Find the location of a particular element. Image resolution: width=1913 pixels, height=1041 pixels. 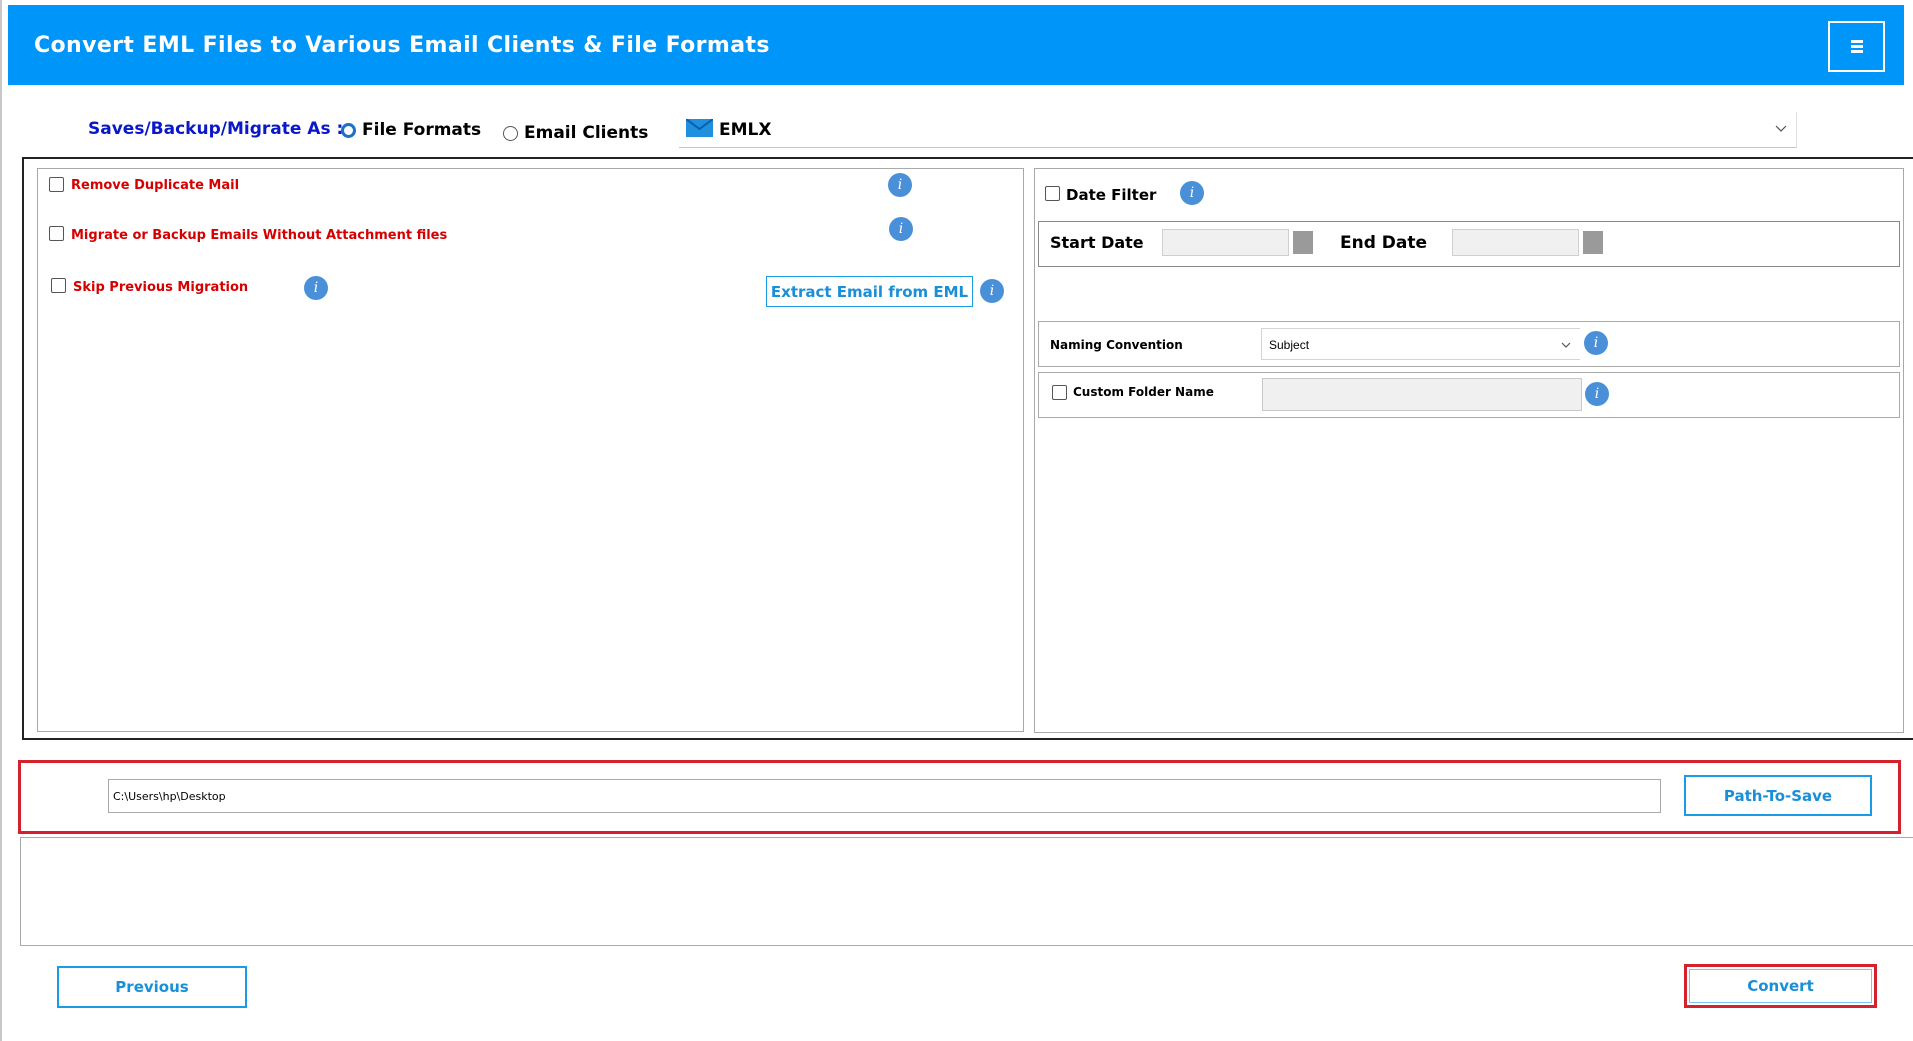

naming-convention-label: Naming Convention is located at coordinates (1116, 345).